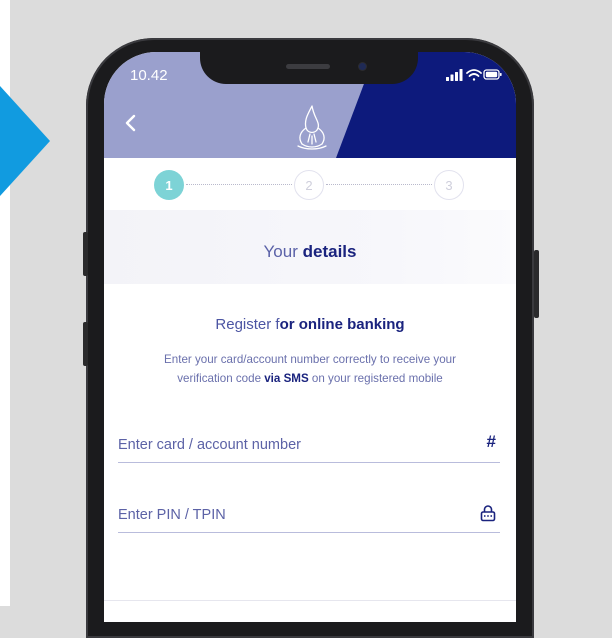  What do you see at coordinates (449, 185) in the screenshot?
I see `step-3: 3` at bounding box center [449, 185].